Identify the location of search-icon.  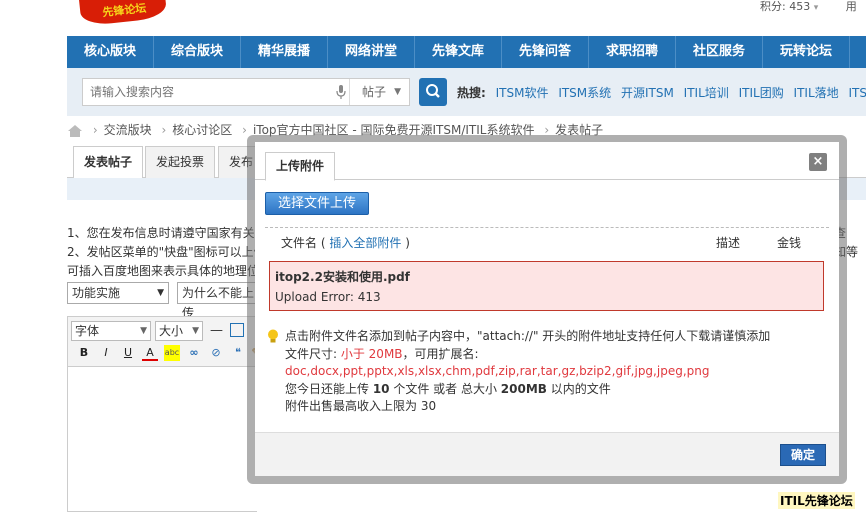
(433, 91).